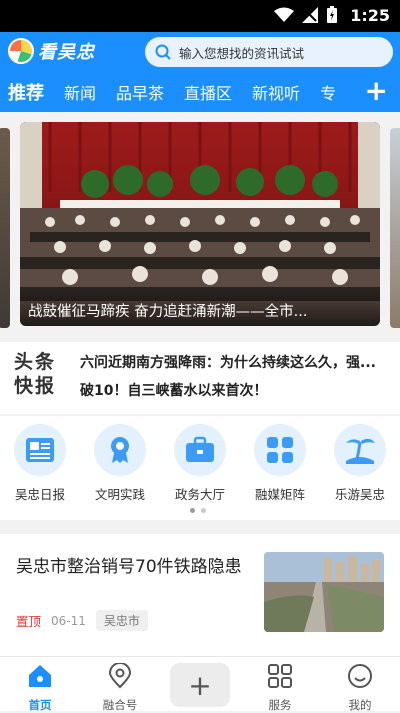 The width and height of the screenshot is (400, 713). What do you see at coordinates (40, 676) in the screenshot?
I see `home-icon` at bounding box center [40, 676].